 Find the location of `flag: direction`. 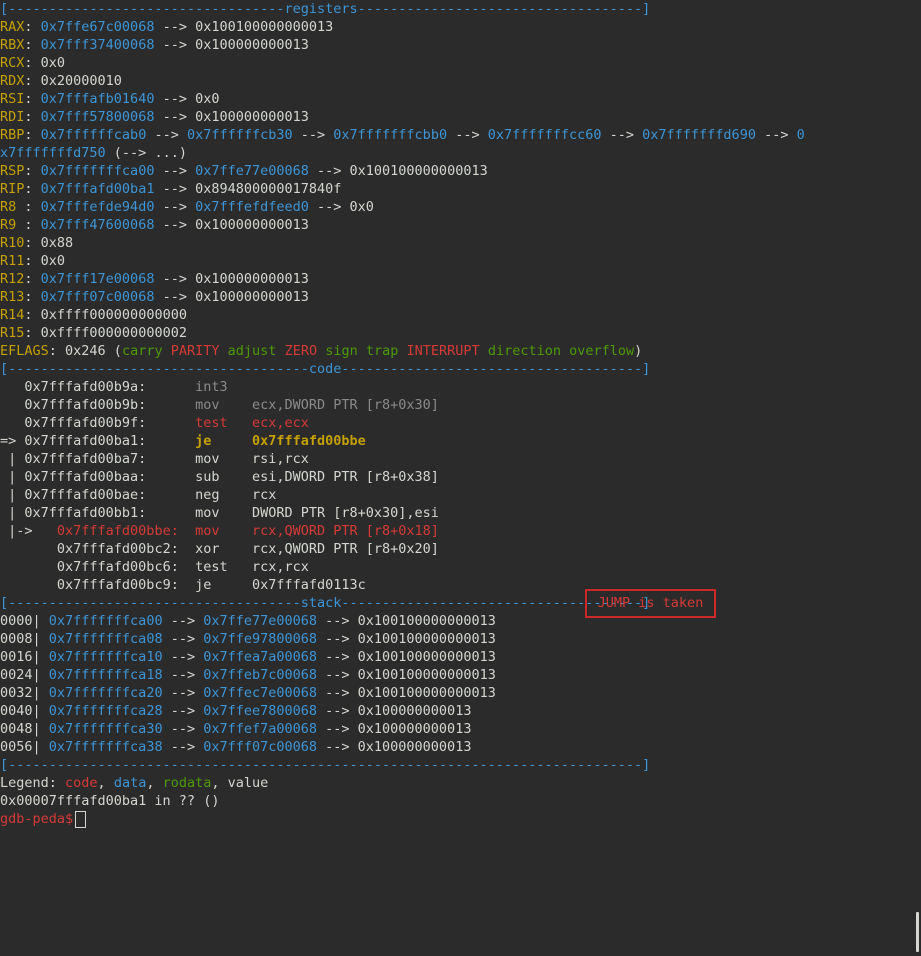

flag: direction is located at coordinates (524, 351).